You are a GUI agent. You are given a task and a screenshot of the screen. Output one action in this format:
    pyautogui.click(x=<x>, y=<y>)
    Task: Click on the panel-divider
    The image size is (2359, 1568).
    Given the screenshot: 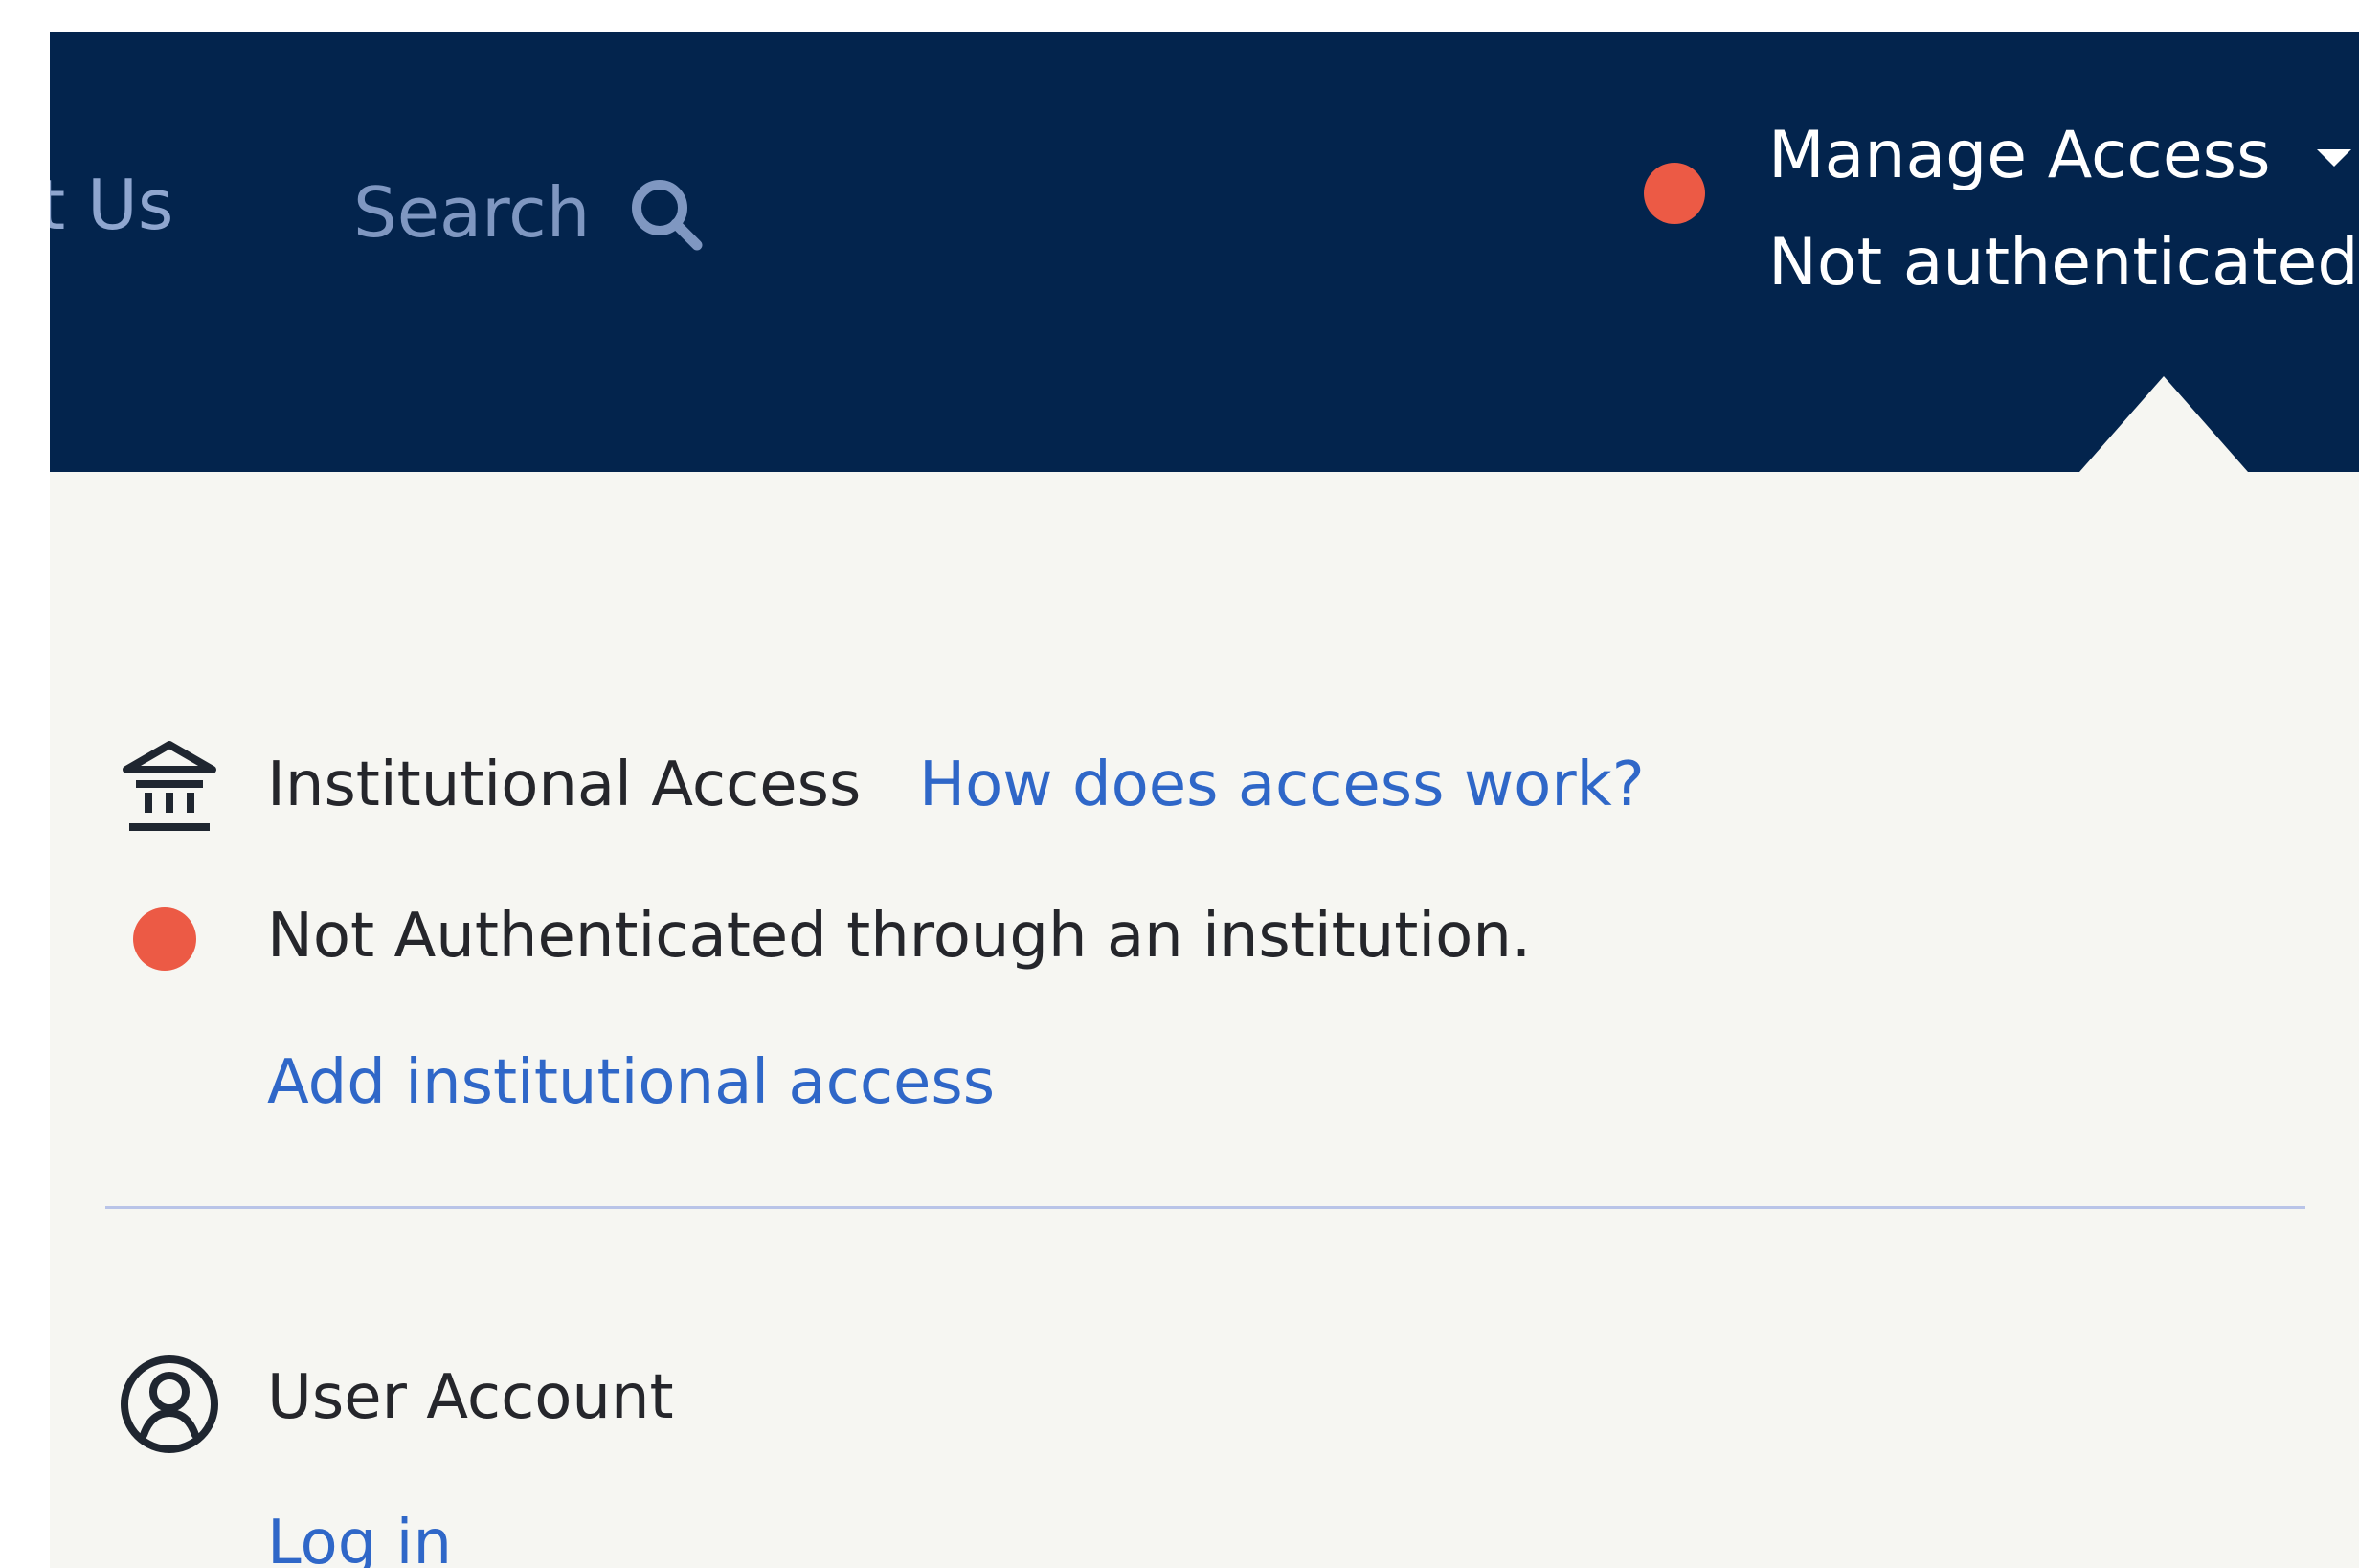 What is the action you would take?
    pyautogui.click(x=1205, y=1207)
    